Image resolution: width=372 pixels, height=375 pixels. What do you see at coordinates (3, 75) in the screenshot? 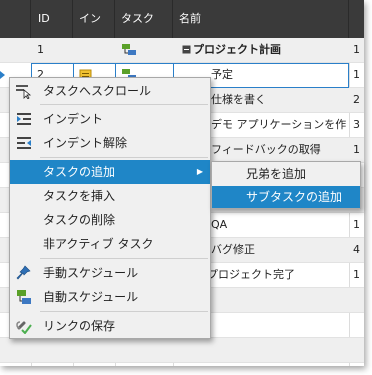
I see `row-drag-handle` at bounding box center [3, 75].